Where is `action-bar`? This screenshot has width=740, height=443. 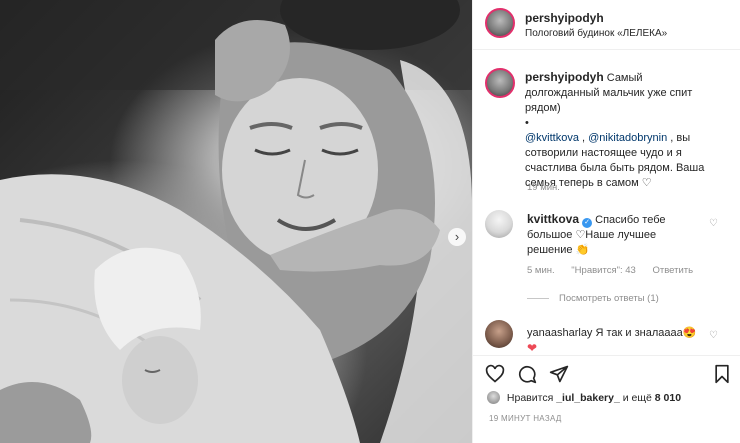
action-bar is located at coordinates (606, 372).